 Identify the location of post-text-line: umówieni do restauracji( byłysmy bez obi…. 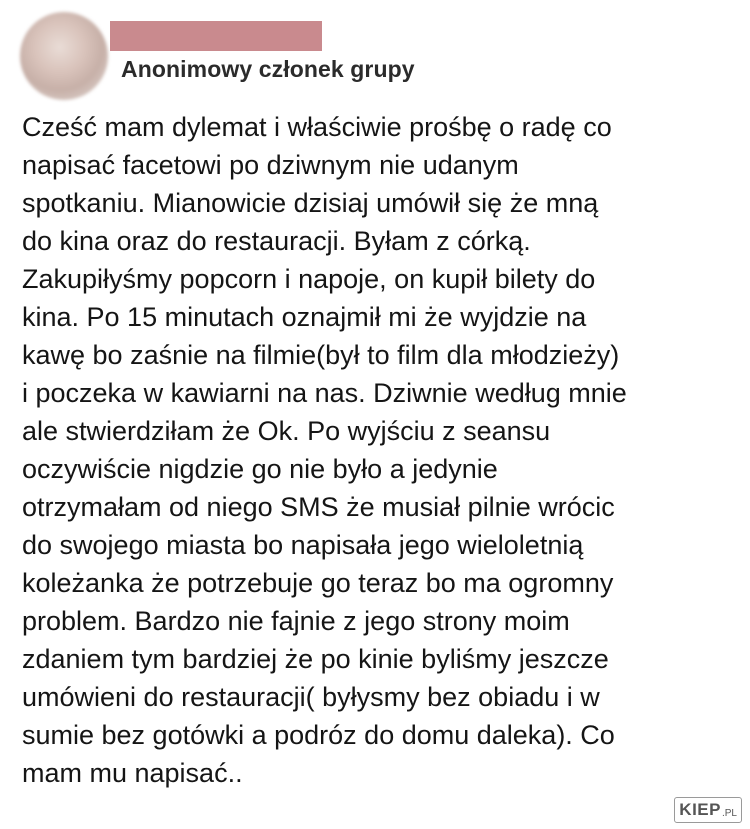
(311, 697).